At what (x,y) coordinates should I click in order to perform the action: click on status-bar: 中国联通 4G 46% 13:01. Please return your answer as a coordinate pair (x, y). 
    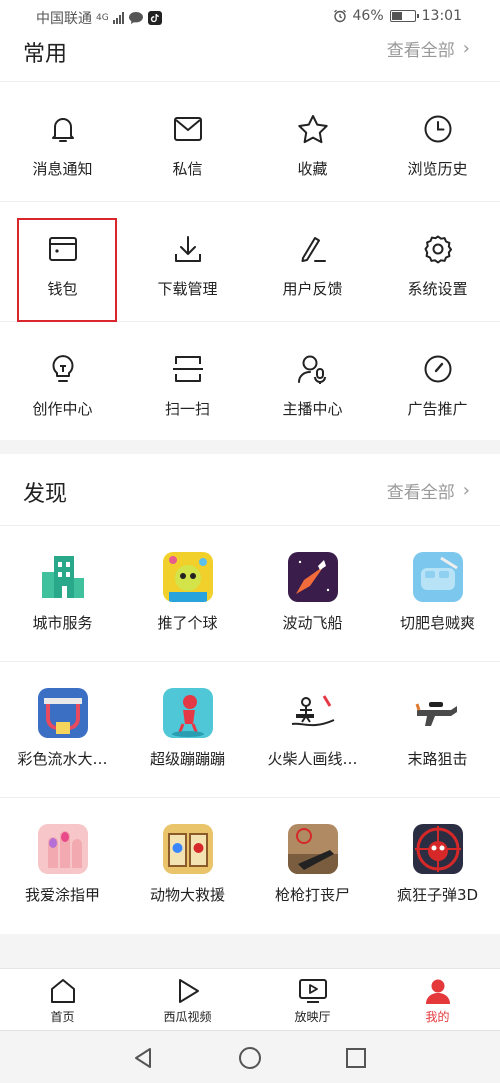
    Looking at the image, I should click on (250, 17).